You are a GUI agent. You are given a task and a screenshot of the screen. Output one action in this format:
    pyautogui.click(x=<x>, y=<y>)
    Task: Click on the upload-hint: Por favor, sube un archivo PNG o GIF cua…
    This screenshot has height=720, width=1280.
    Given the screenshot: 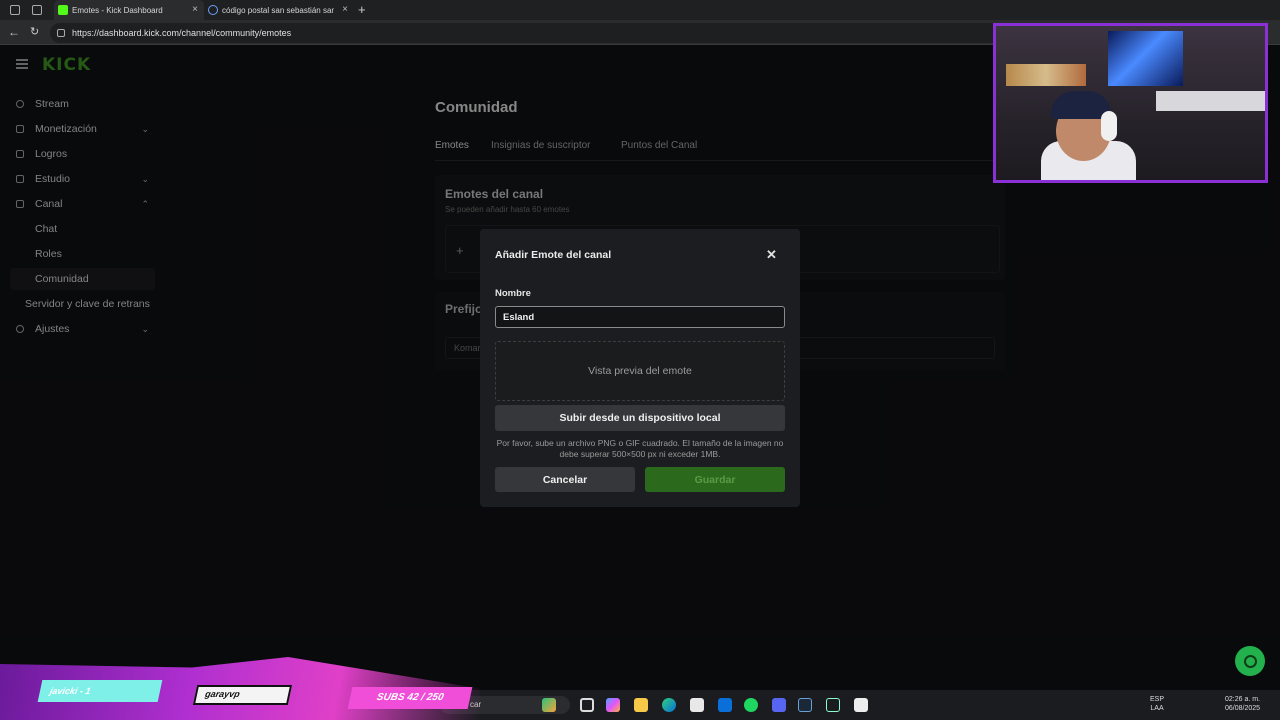 What is the action you would take?
    pyautogui.click(x=640, y=448)
    